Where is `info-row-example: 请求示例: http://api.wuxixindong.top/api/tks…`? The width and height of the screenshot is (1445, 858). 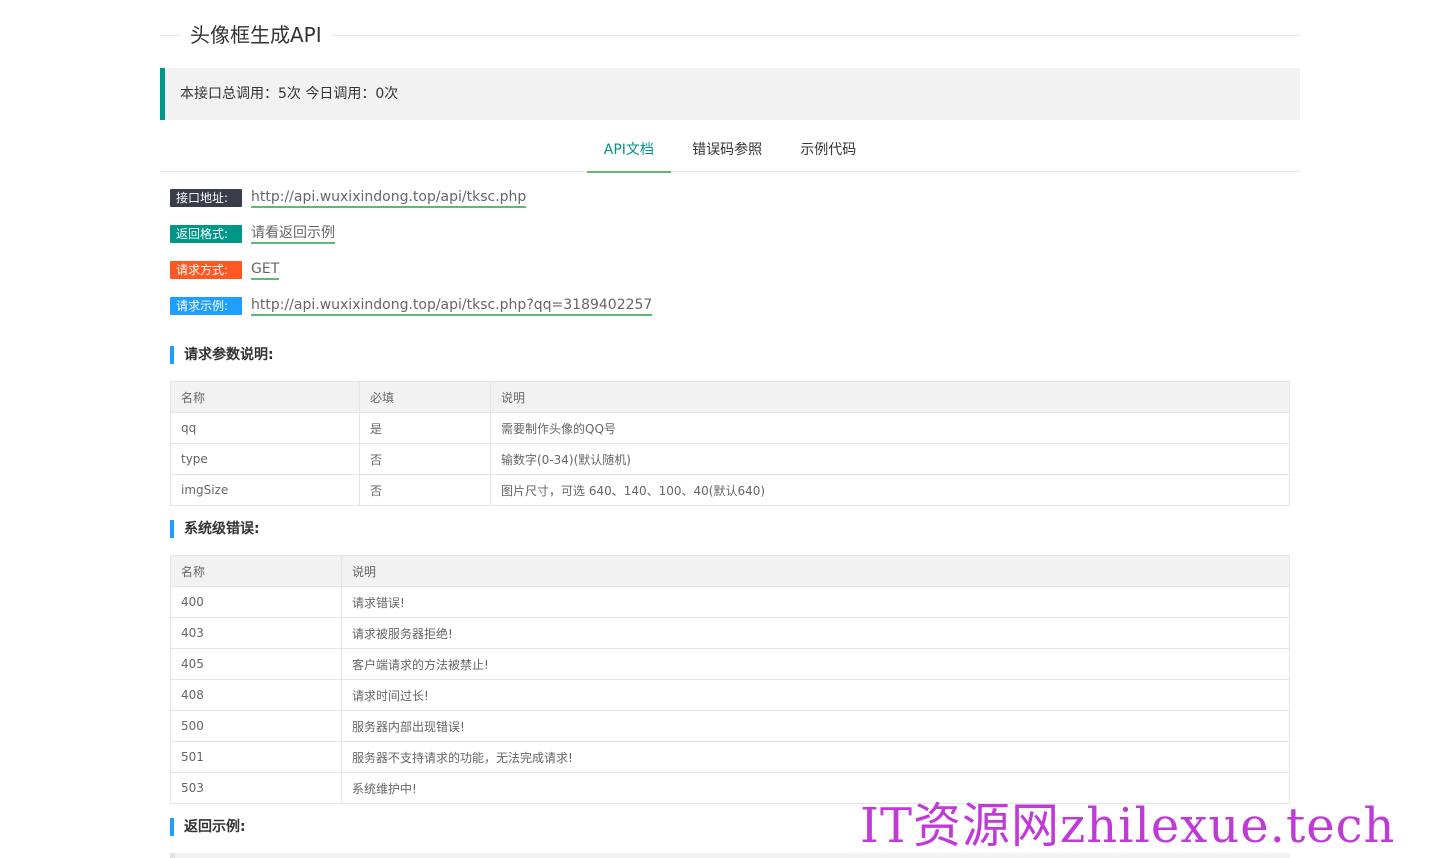
info-row-example: 请求示例: http://api.wuxixindong.top/api/tks… is located at coordinates (735, 306).